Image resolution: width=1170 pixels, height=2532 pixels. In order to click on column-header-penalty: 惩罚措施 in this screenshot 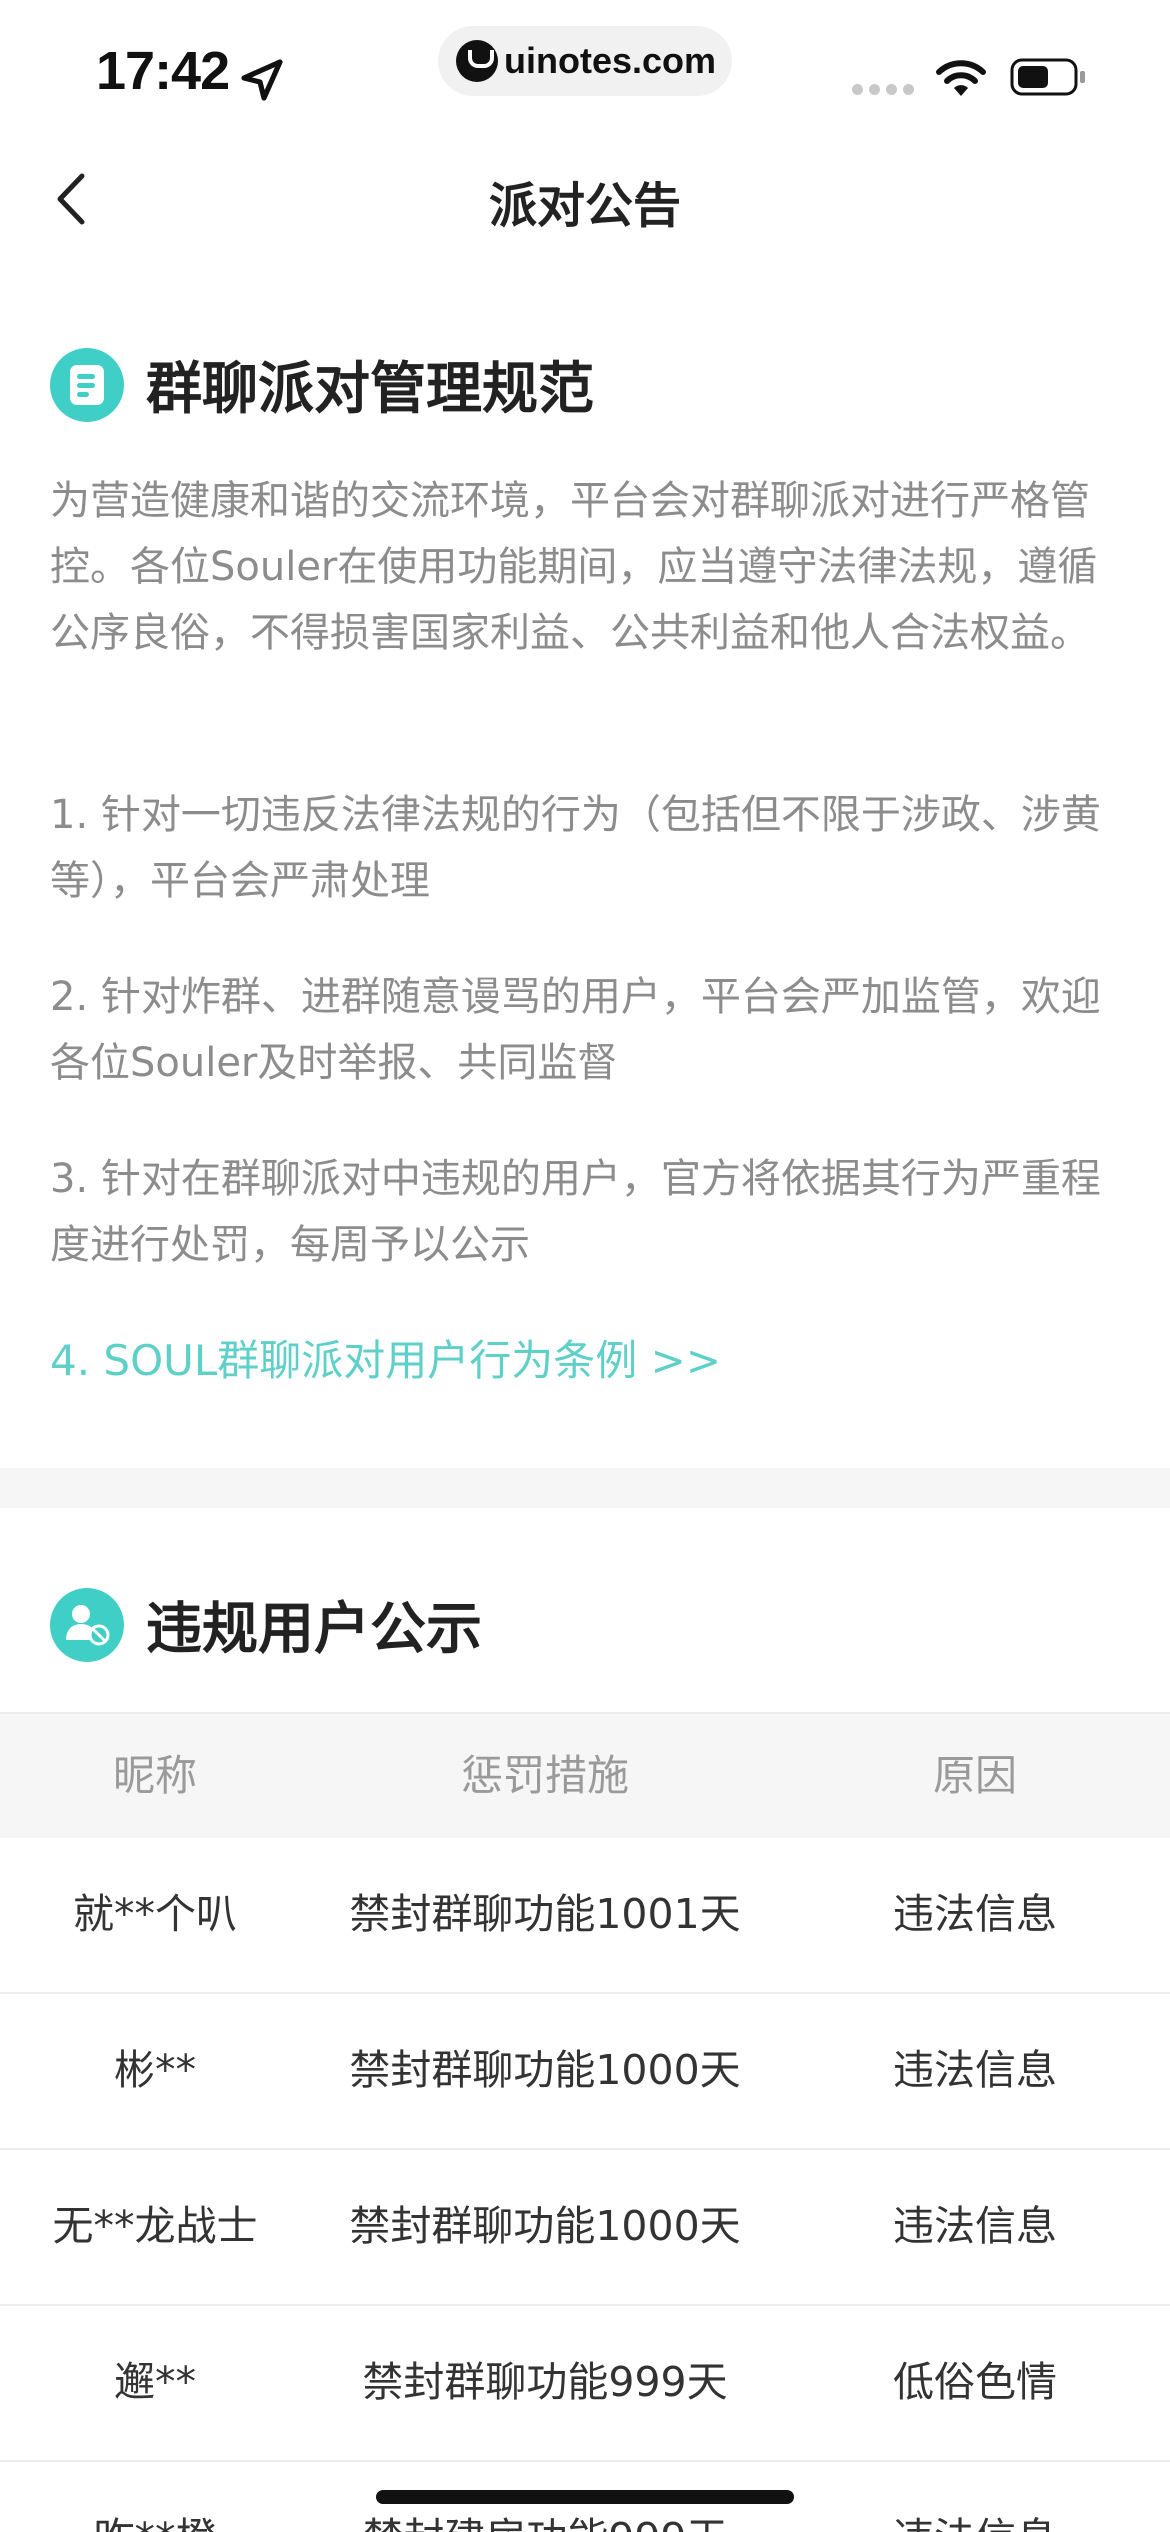, I will do `click(544, 1775)`.